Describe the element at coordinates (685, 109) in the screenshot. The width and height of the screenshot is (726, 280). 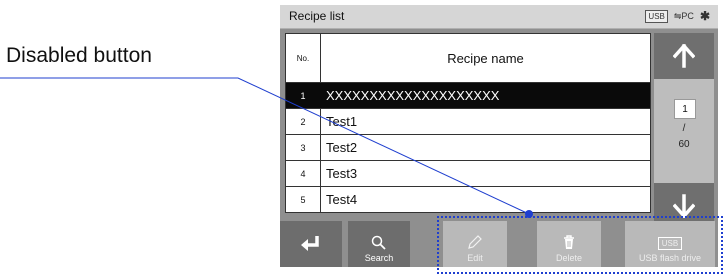
I see `current-page: 1` at that location.